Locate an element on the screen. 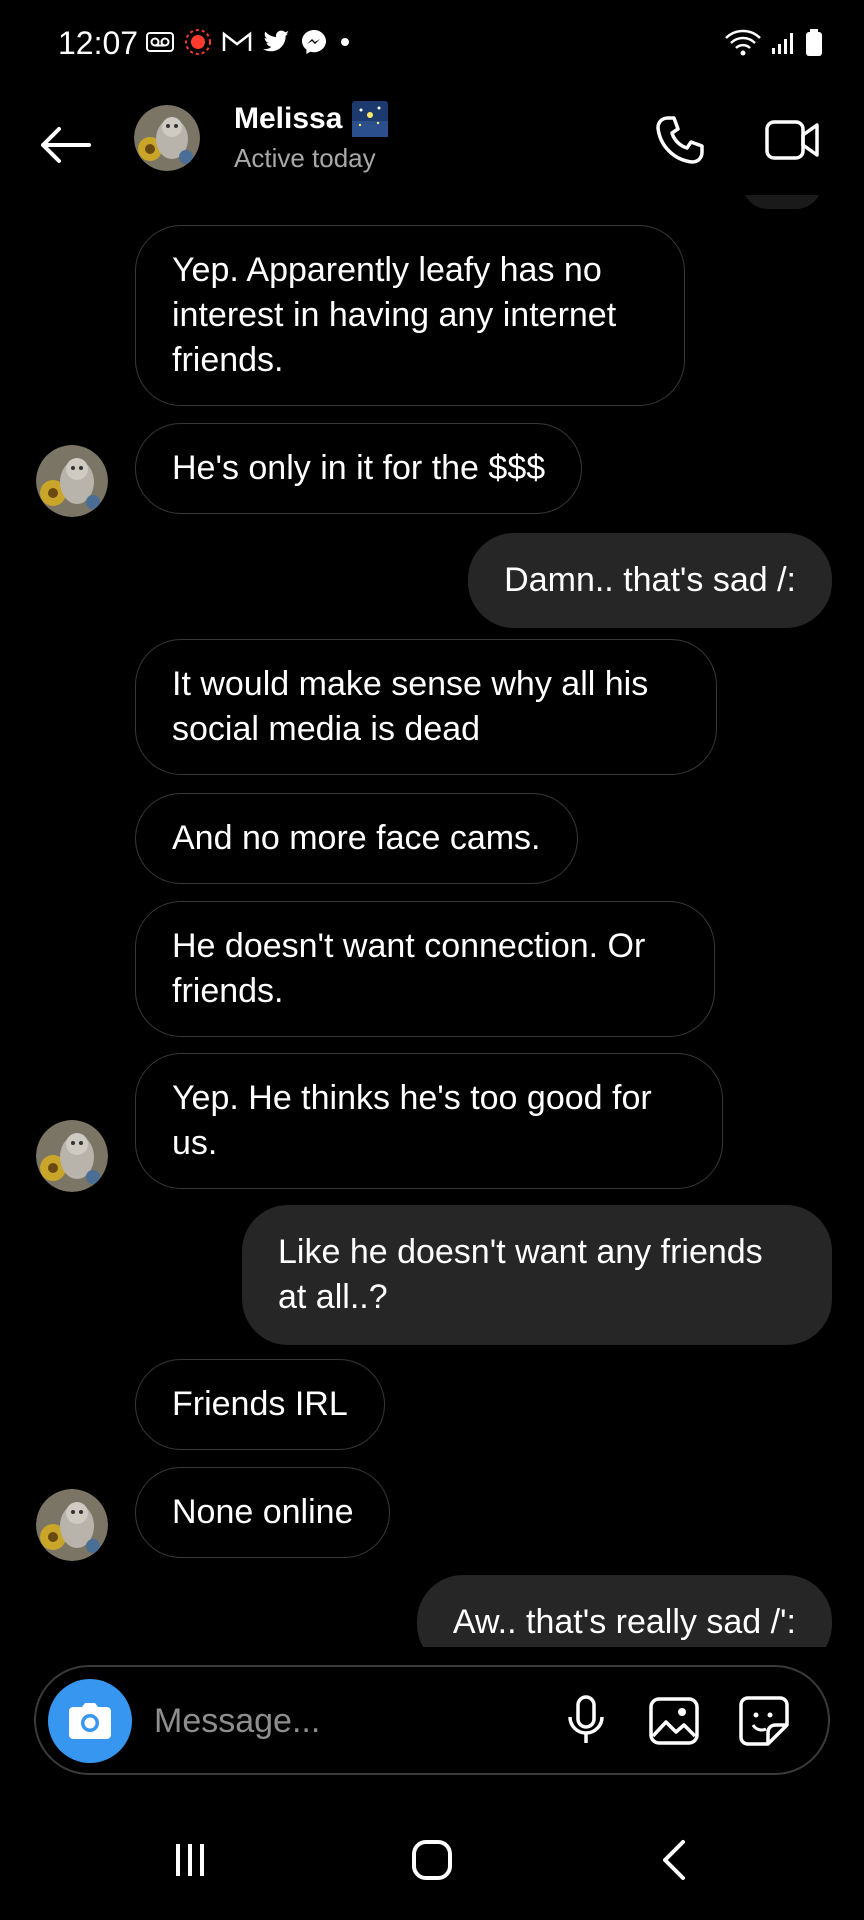 The height and width of the screenshot is (1920, 864). message-composer is located at coordinates (432, 1720).